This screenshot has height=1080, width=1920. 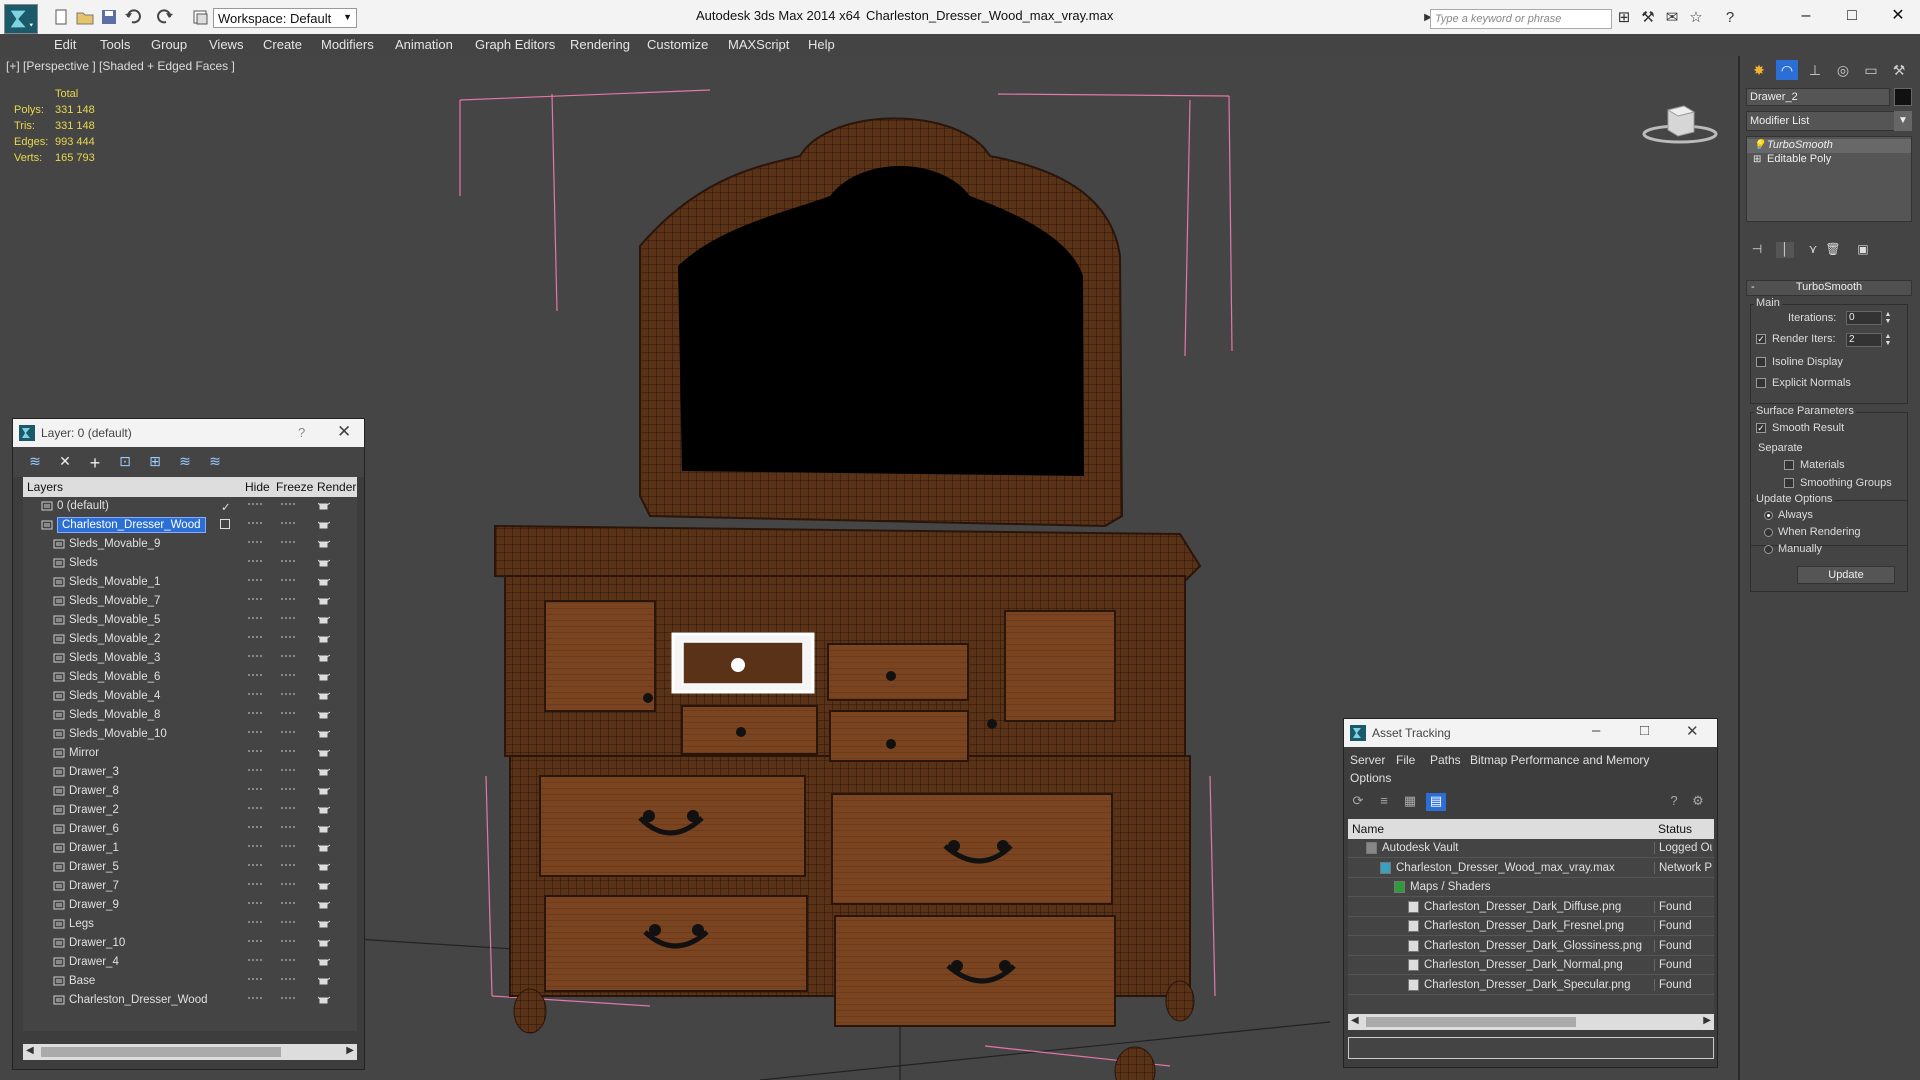 What do you see at coordinates (1761, 383) in the screenshot?
I see `explicit-normals-checkbox` at bounding box center [1761, 383].